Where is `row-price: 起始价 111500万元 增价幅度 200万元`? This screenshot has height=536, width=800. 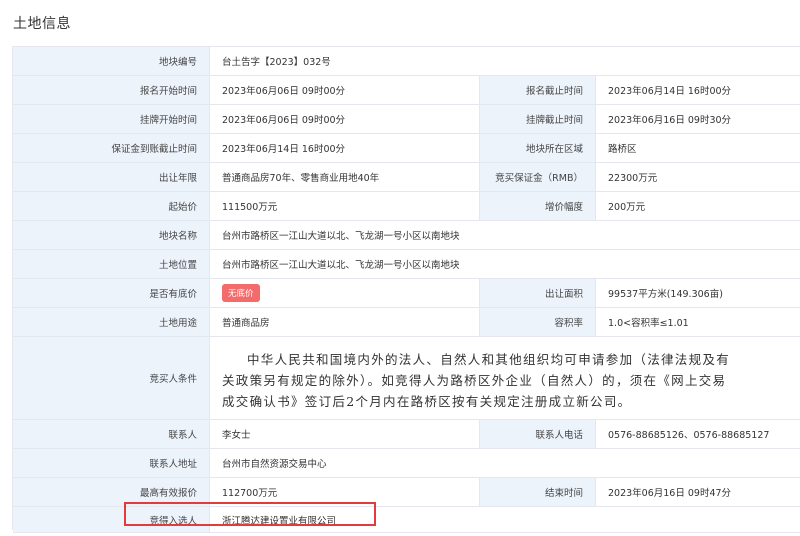
row-price: 起始价 111500万元 增价幅度 200万元 is located at coordinates (406, 206).